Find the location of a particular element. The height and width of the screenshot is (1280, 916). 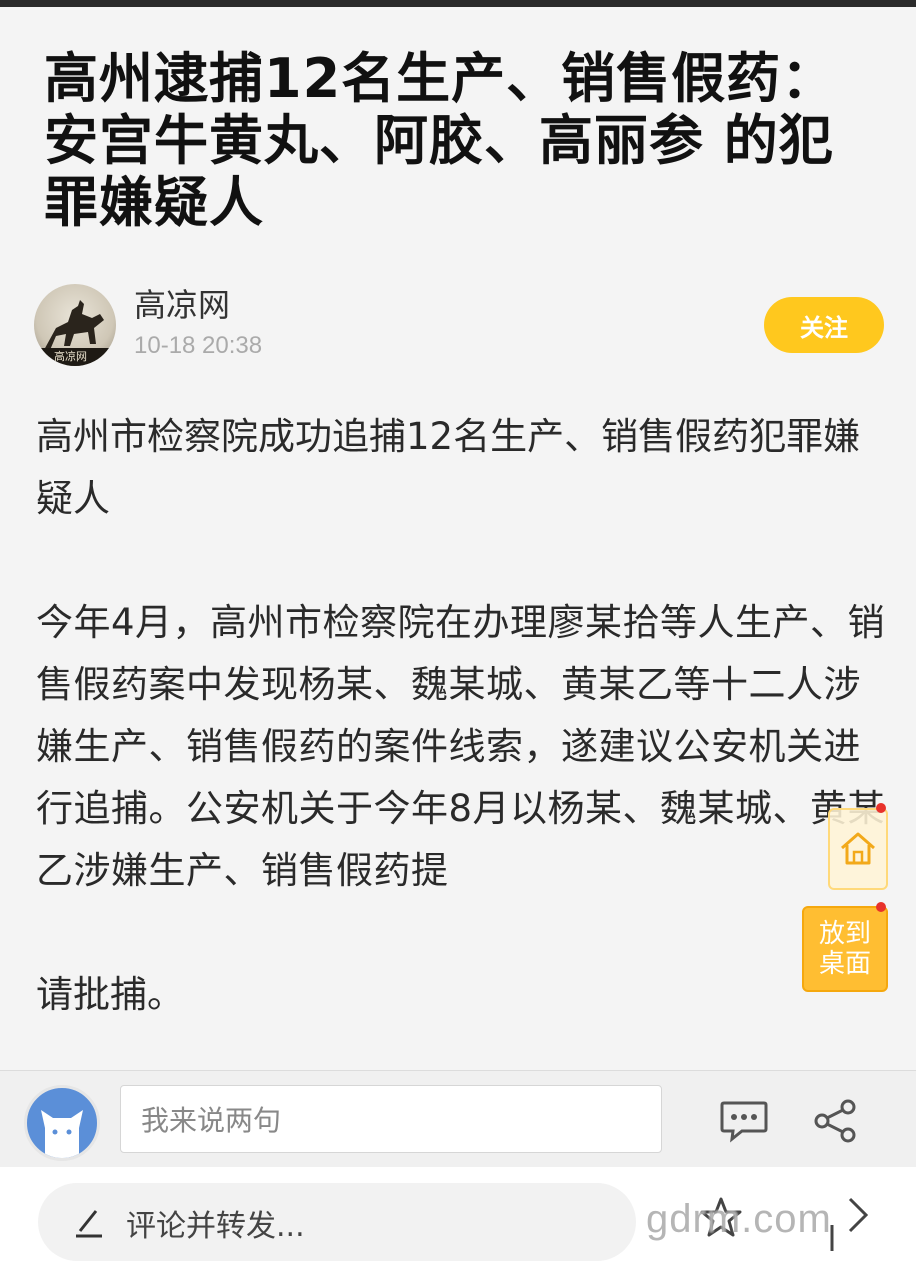

share-icon is located at coordinates (836, 1121).